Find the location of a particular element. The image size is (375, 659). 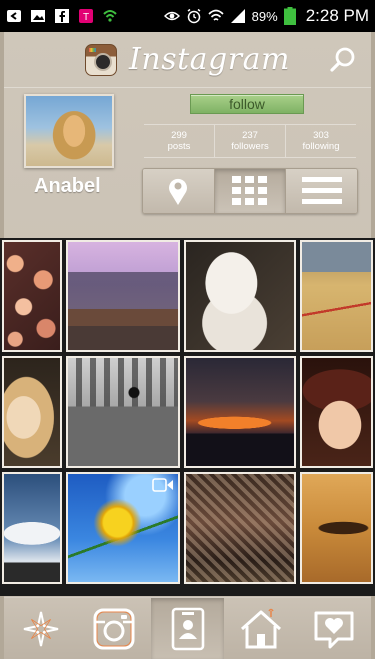

status-bar: T 89% 2:28 PM is located at coordinates (187, 16).